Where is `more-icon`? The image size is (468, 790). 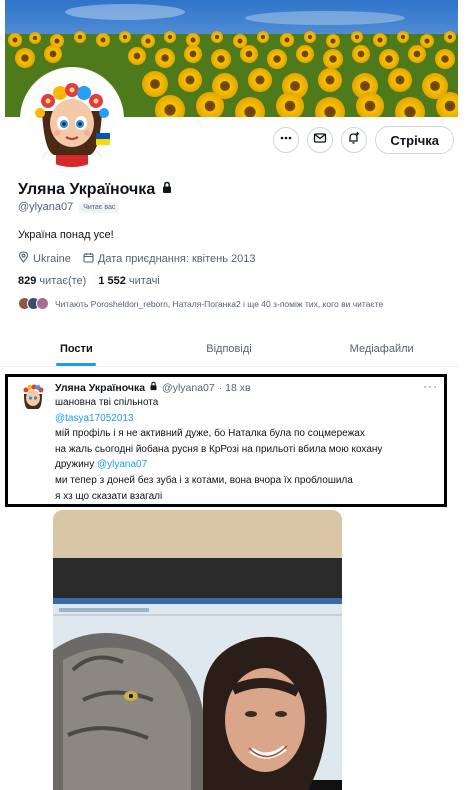 more-icon is located at coordinates (286, 140).